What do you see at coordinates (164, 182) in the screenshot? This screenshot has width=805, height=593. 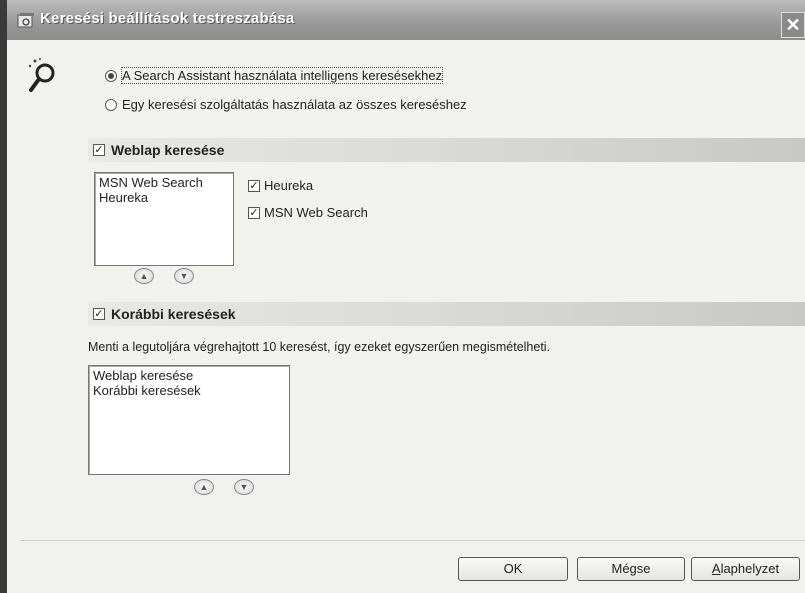 I see `list-item: MSN Web Search` at bounding box center [164, 182].